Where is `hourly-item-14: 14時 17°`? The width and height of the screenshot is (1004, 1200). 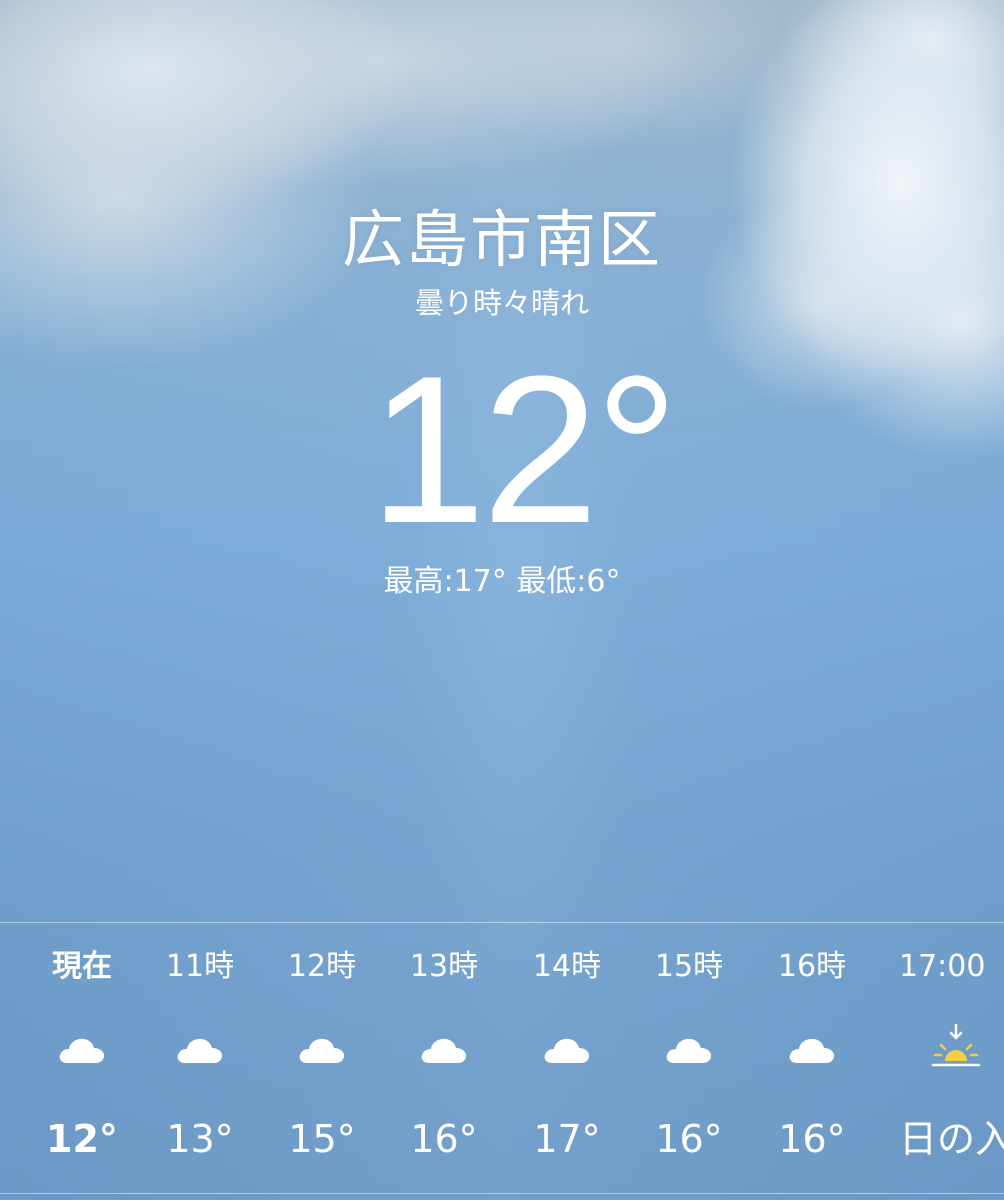
hourly-item-14: 14時 17° is located at coordinates (567, 1058).